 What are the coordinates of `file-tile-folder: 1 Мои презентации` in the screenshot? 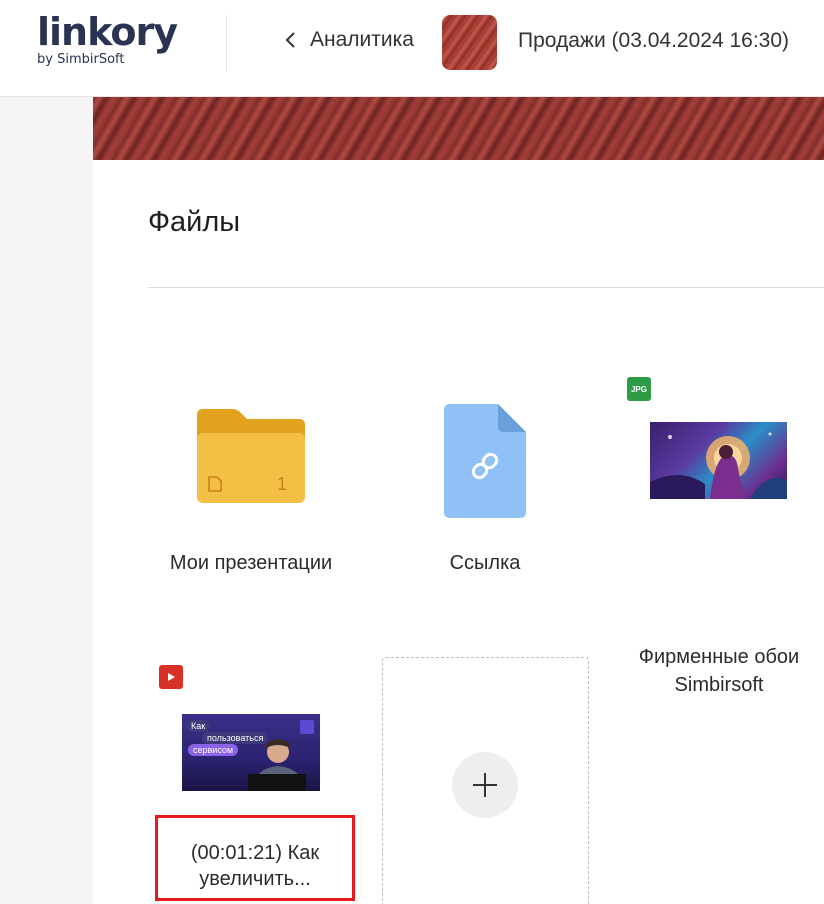 It's located at (251, 477).